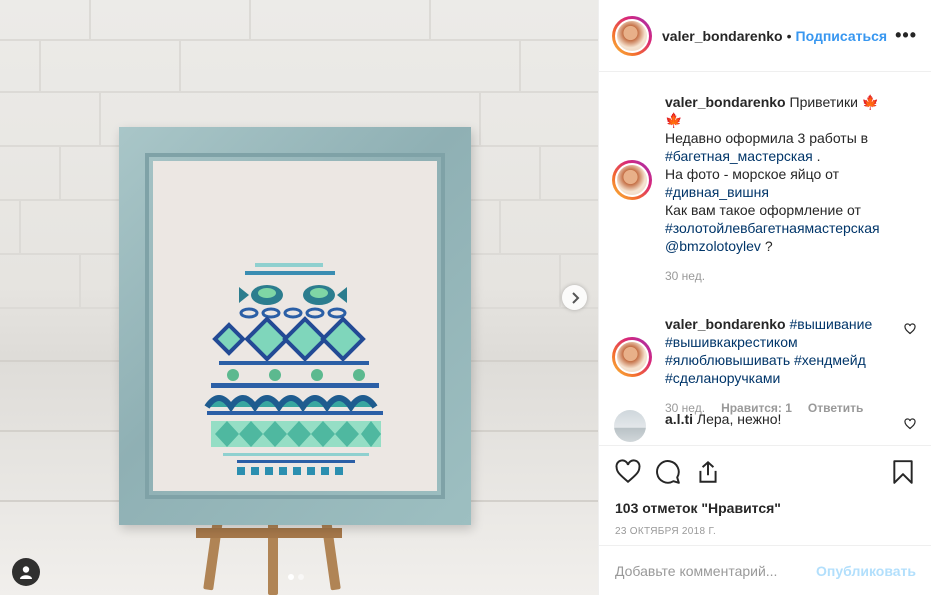 This screenshot has height=595, width=931. Describe the element at coordinates (780, 276) in the screenshot. I see `caption-meta: 30 нед.` at that location.